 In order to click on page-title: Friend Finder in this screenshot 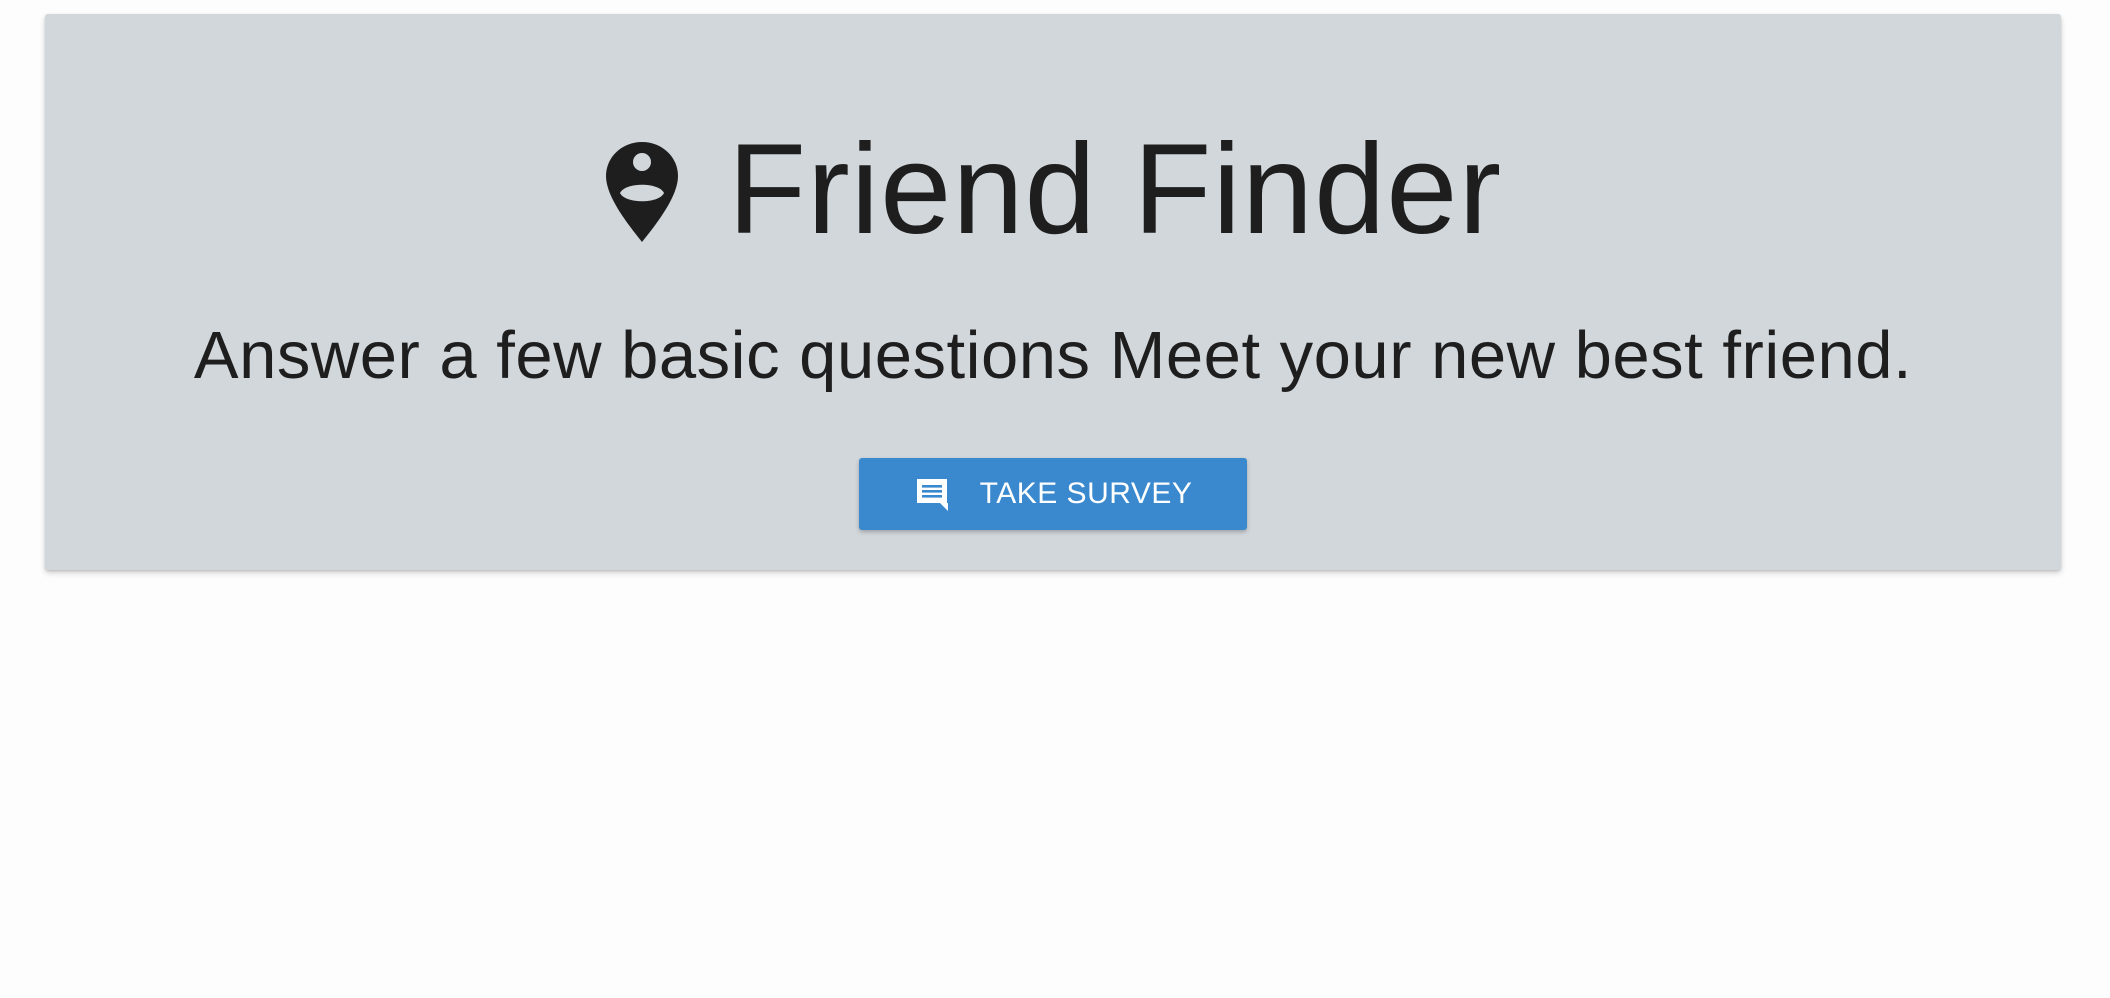, I will do `click(1115, 189)`.